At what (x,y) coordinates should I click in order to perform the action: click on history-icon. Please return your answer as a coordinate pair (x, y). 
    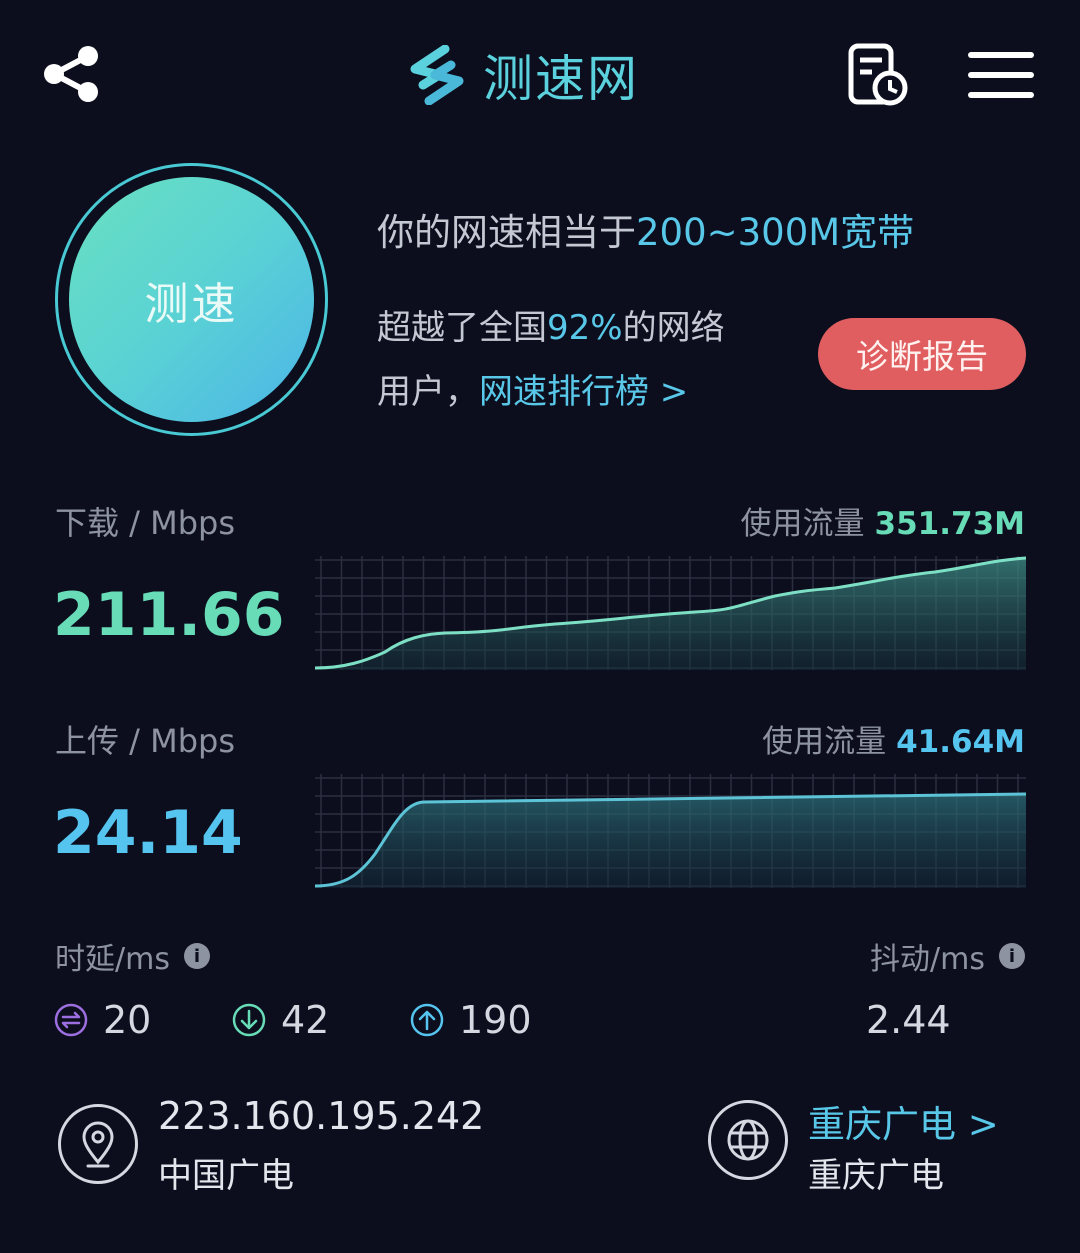
    Looking at the image, I should click on (878, 74).